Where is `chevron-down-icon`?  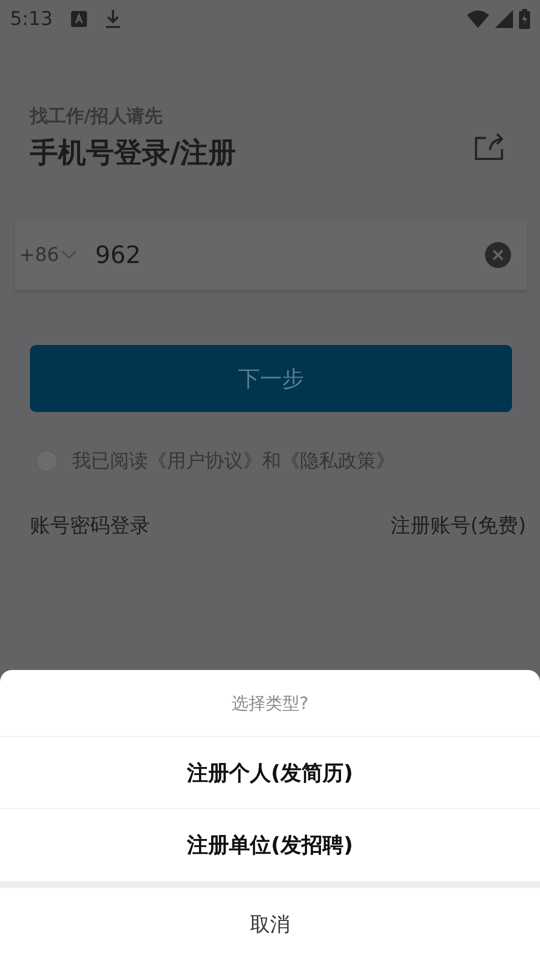 chevron-down-icon is located at coordinates (69, 255).